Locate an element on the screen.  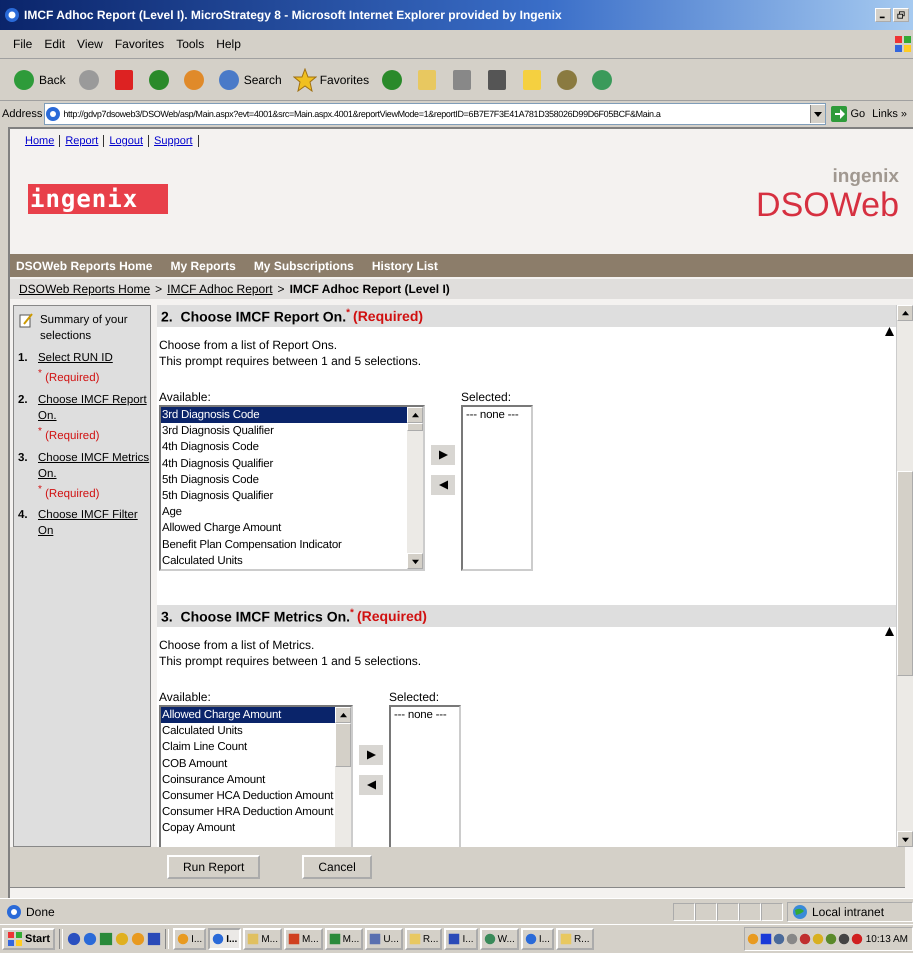
list-option: Copay Amount is located at coordinates (248, 828).